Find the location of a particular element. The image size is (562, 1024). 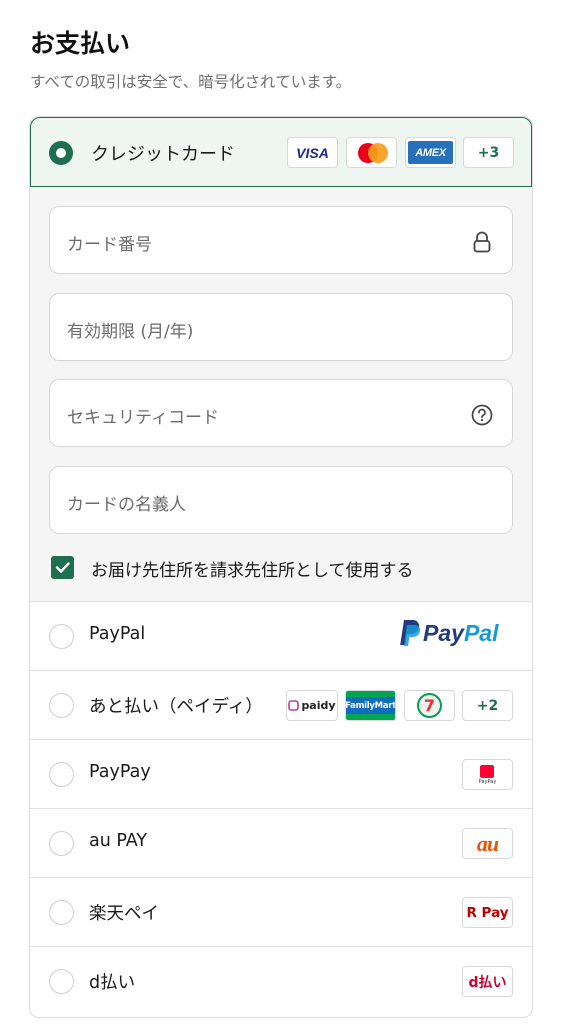

page-title: お支払い is located at coordinates (80, 43).